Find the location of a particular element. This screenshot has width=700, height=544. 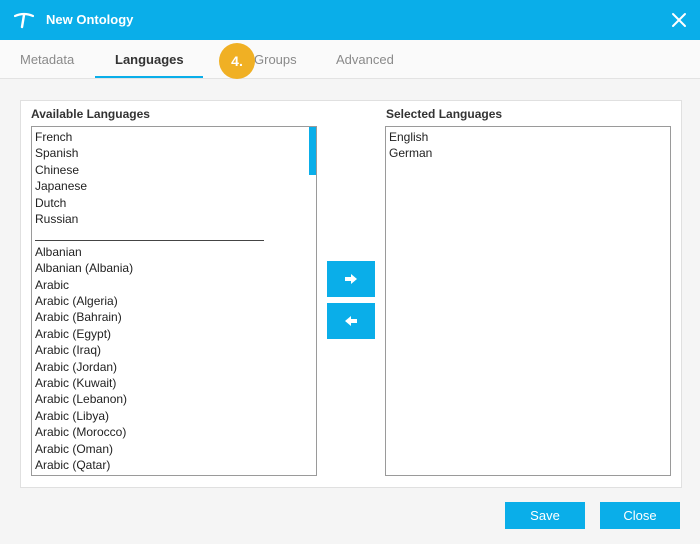

list-item: Arabic (Jordan) is located at coordinates (175, 367).